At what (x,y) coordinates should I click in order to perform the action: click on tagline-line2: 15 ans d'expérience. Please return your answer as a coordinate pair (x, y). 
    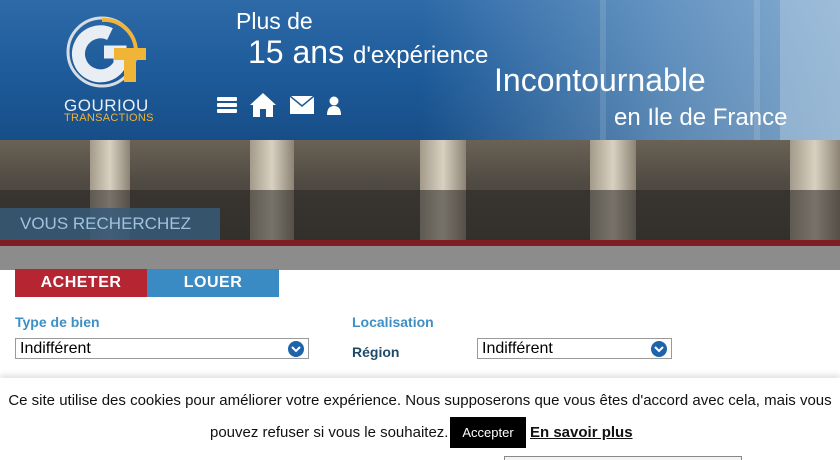
    Looking at the image, I should click on (368, 52).